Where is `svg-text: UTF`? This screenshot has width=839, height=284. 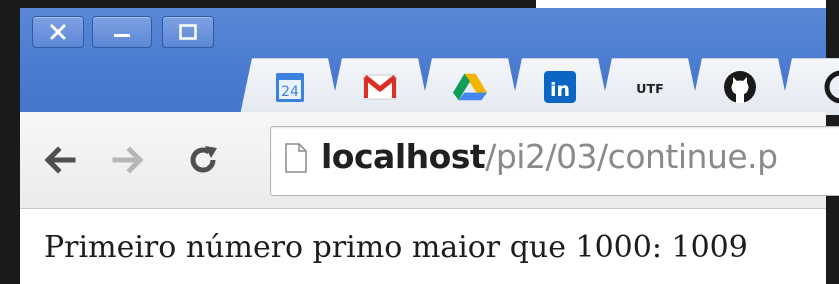
svg-text: UTF is located at coordinates (650, 89).